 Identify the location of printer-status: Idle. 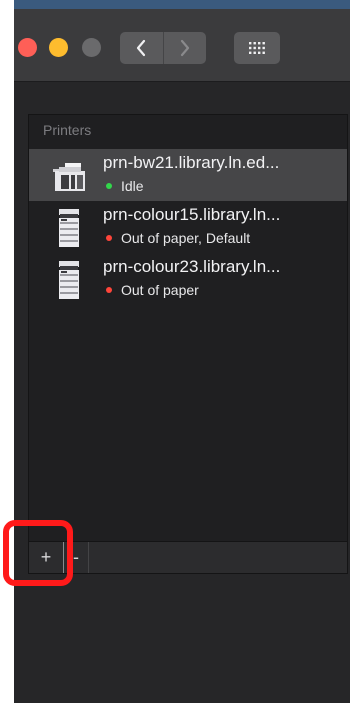
(123, 186).